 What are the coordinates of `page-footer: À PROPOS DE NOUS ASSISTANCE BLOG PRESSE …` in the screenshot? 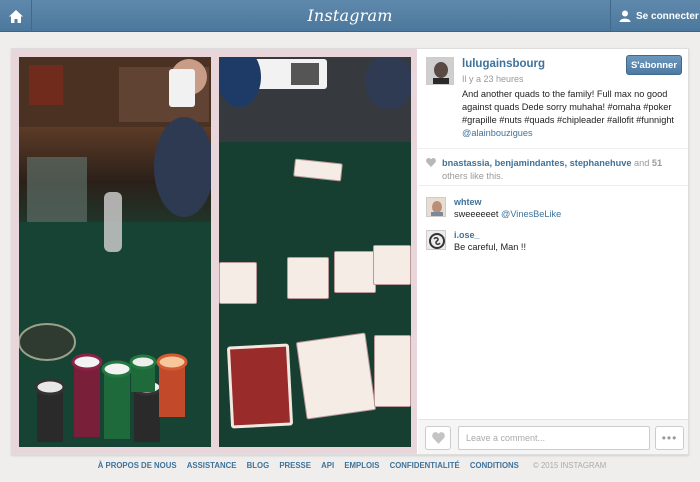 It's located at (350, 465).